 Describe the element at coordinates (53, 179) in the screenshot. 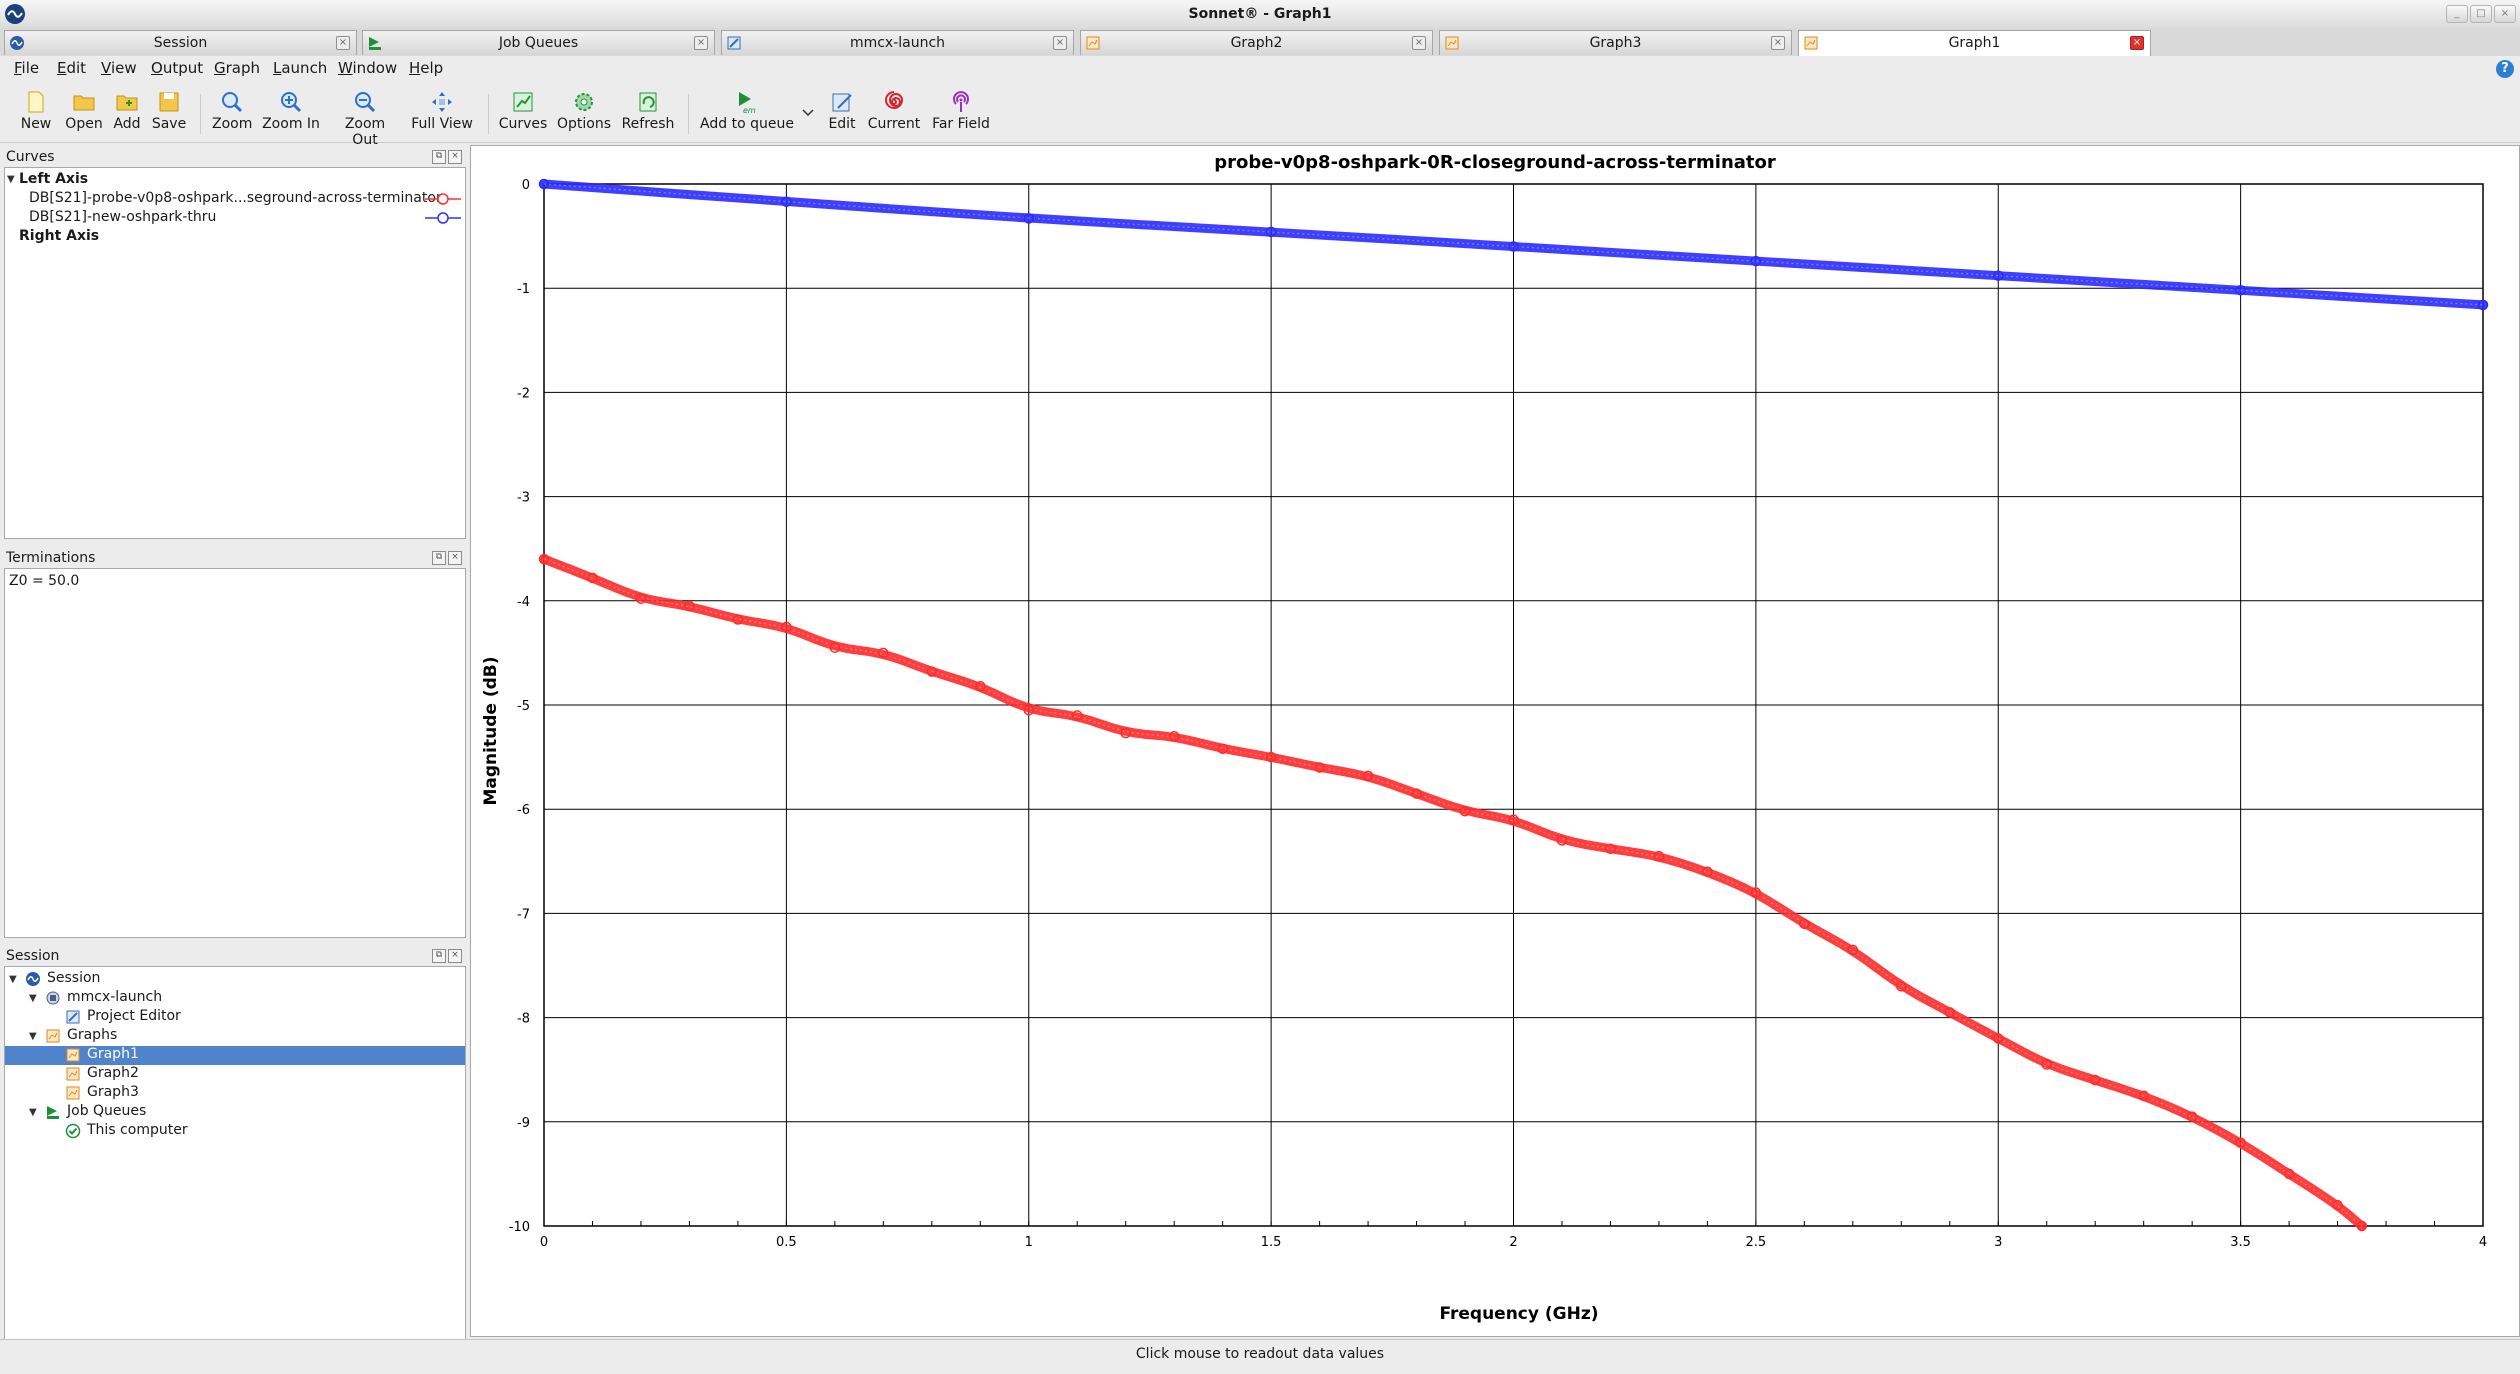

I see `left-axis-node: Left Axis` at that location.